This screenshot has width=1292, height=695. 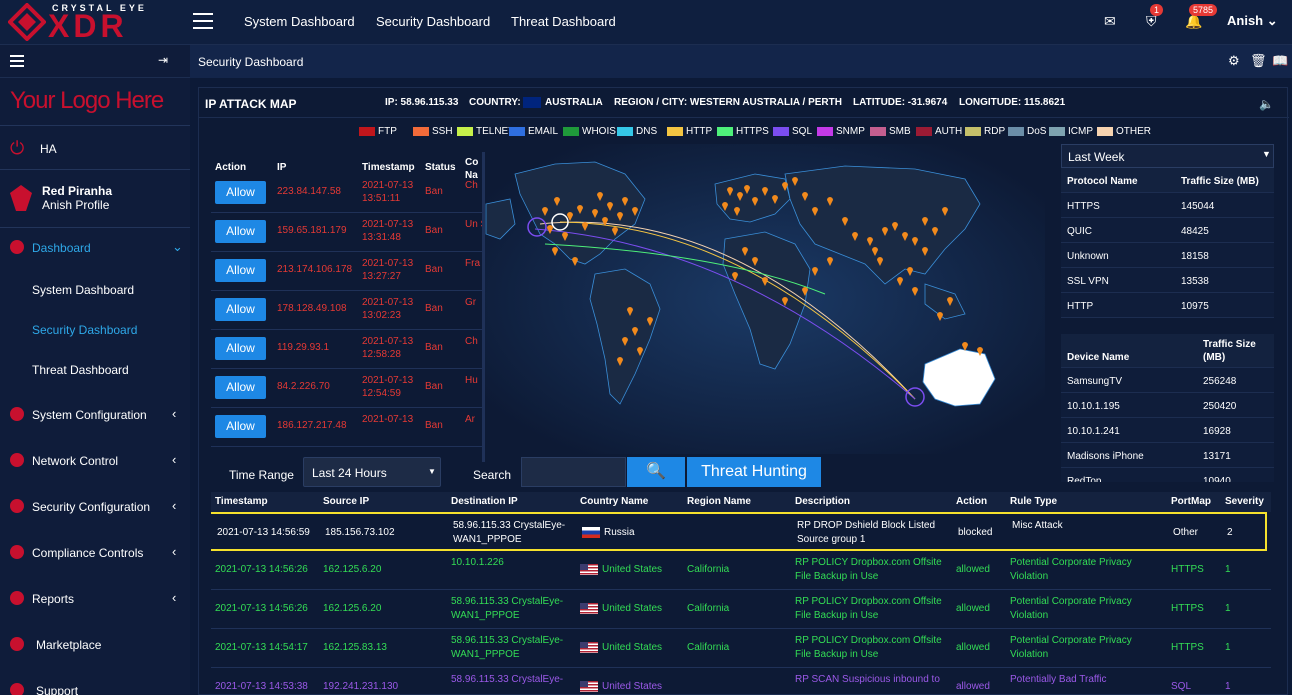 I want to click on sidebar-item-system-configuration: System Configuration ‹, so click(x=95, y=416).